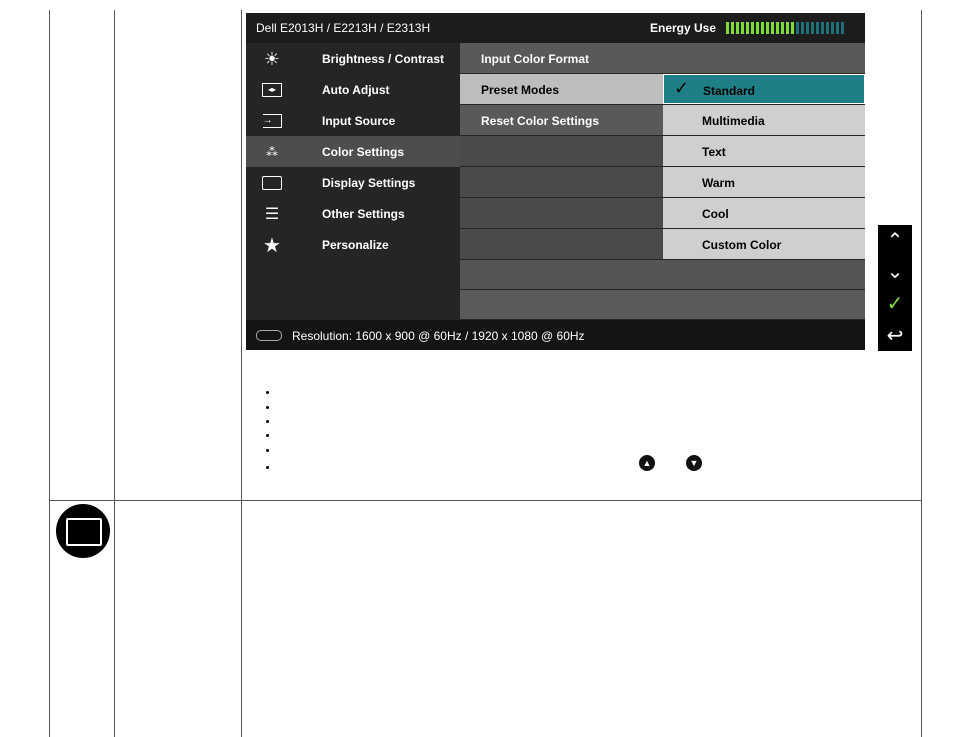  I want to click on option-custom-color: Custom Color, so click(764, 244).